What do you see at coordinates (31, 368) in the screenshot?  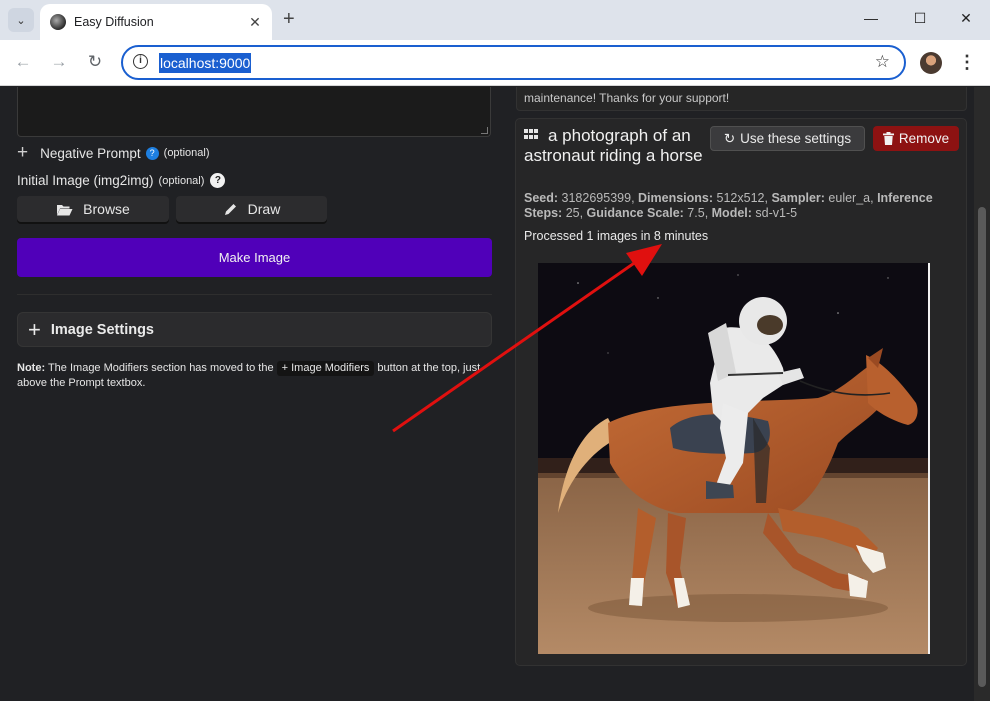 I see `note-prefix: Note:` at bounding box center [31, 368].